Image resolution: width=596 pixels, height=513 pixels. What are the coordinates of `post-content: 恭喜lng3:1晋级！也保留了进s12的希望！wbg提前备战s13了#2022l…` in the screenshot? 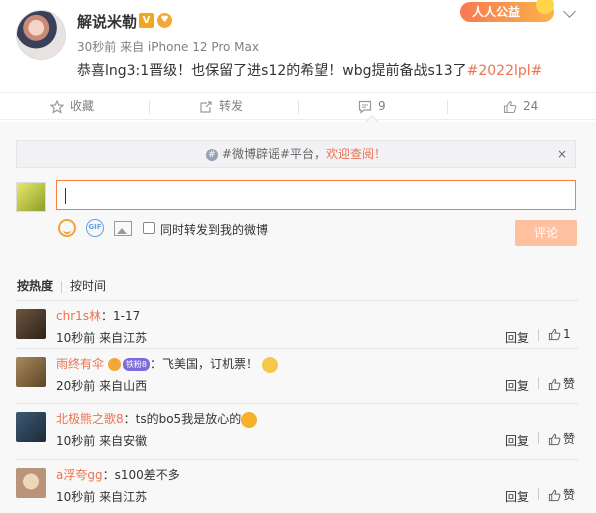 It's located at (309, 70).